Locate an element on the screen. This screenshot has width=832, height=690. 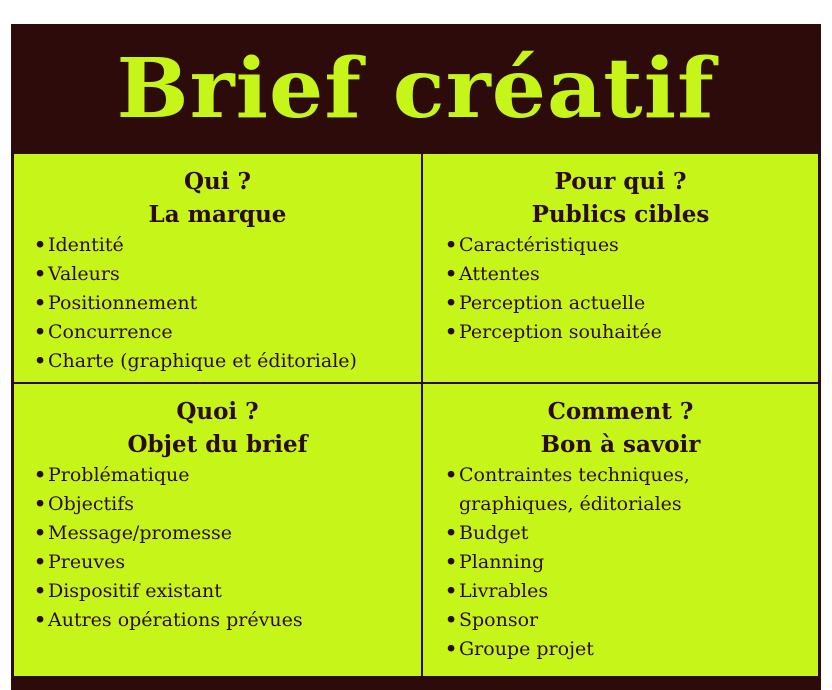
list-item-line: Contraintes techniques, is located at coordinates (574, 475).